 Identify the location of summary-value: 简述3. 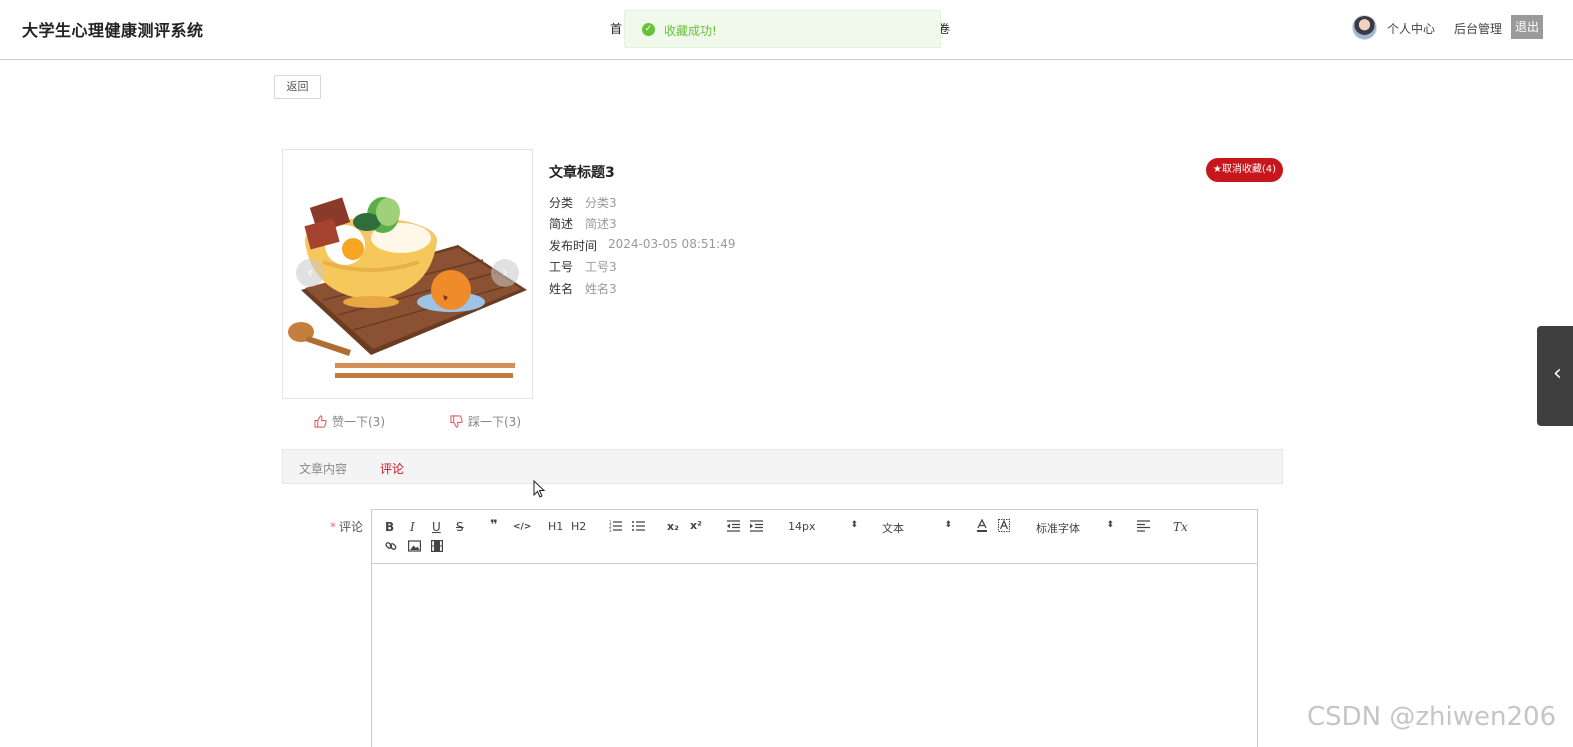
(601, 224).